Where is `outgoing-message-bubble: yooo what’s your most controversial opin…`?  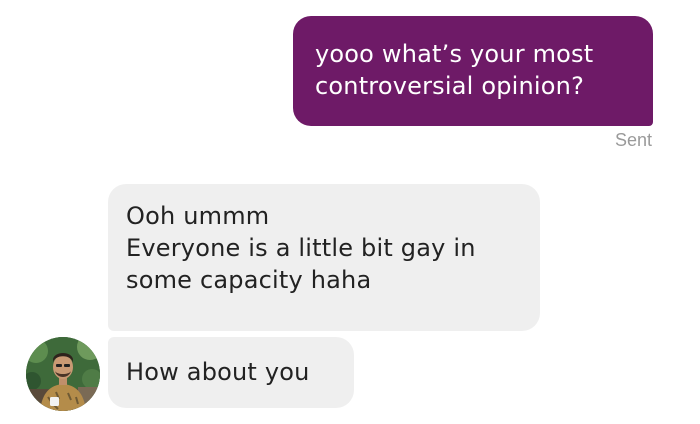
outgoing-message-bubble: yooo what’s your most controversial opin… is located at coordinates (473, 71).